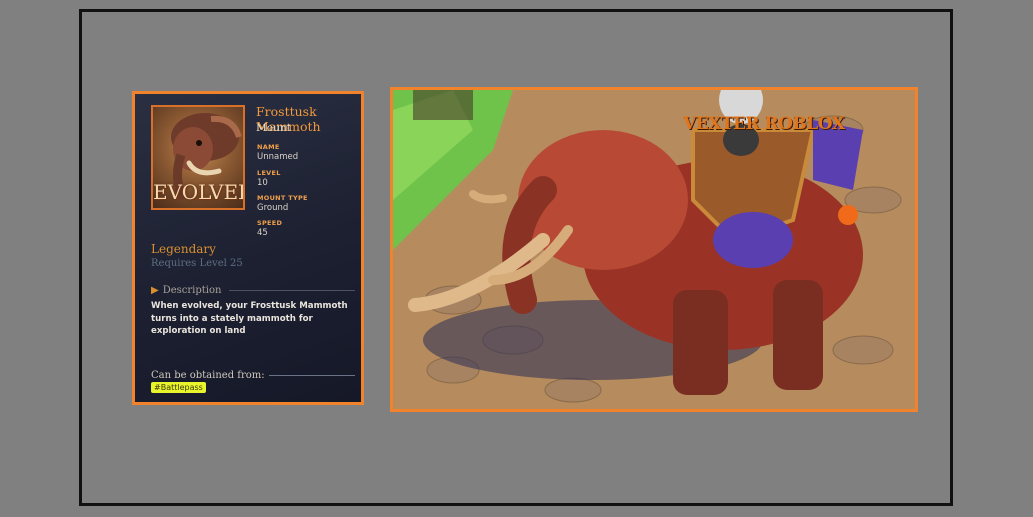 This screenshot has height=517, width=1033. I want to click on mount-portrait: EVOLVED, so click(198, 157).